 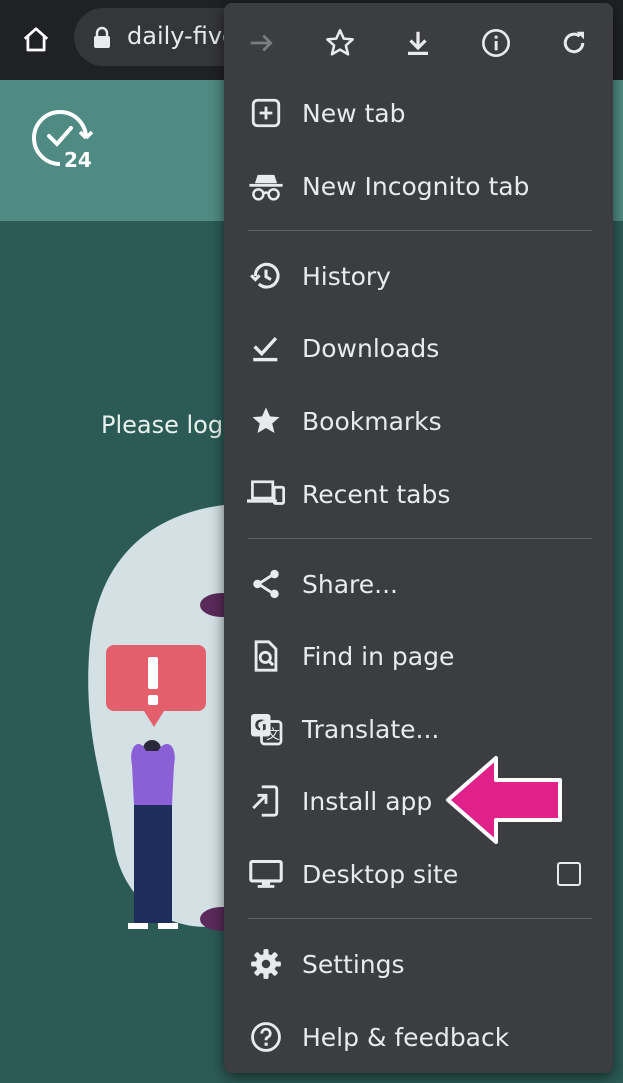 I want to click on menu-item-label: New tab, so click(x=354, y=113).